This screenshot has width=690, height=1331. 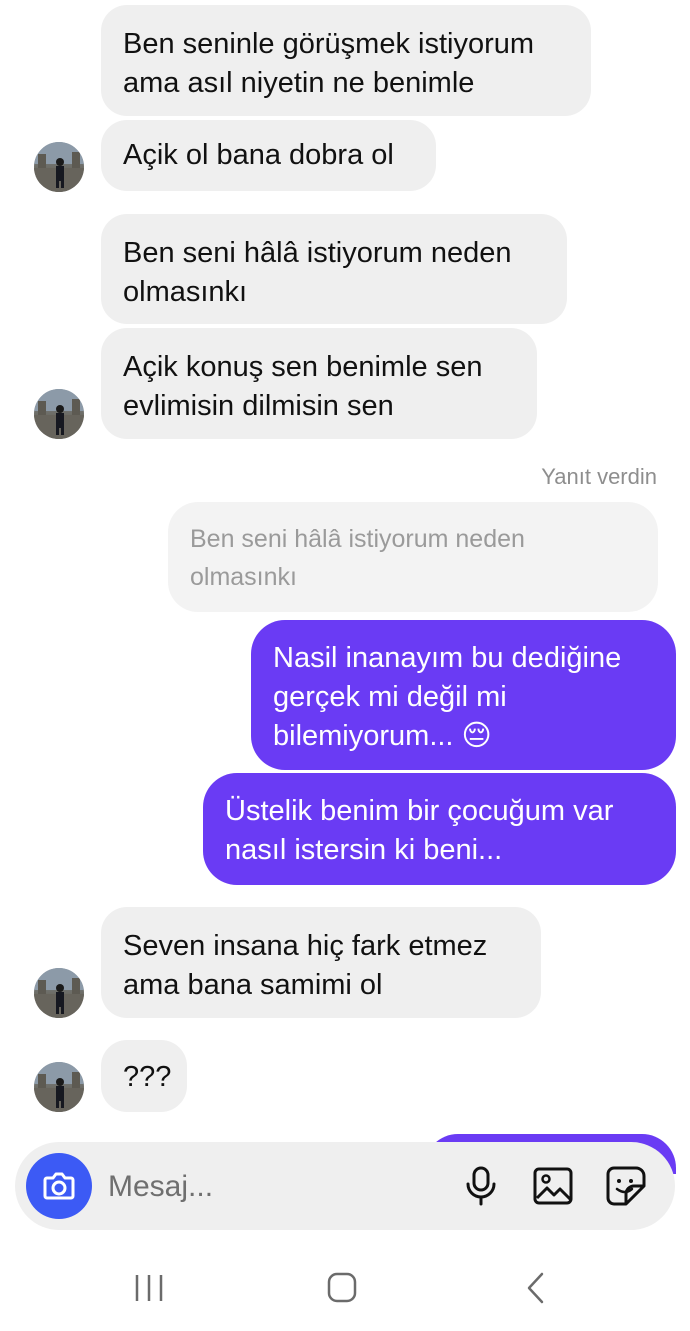 What do you see at coordinates (268, 155) in the screenshot?
I see `message-bubble-incoming: Açik ol bana dobra ol` at bounding box center [268, 155].